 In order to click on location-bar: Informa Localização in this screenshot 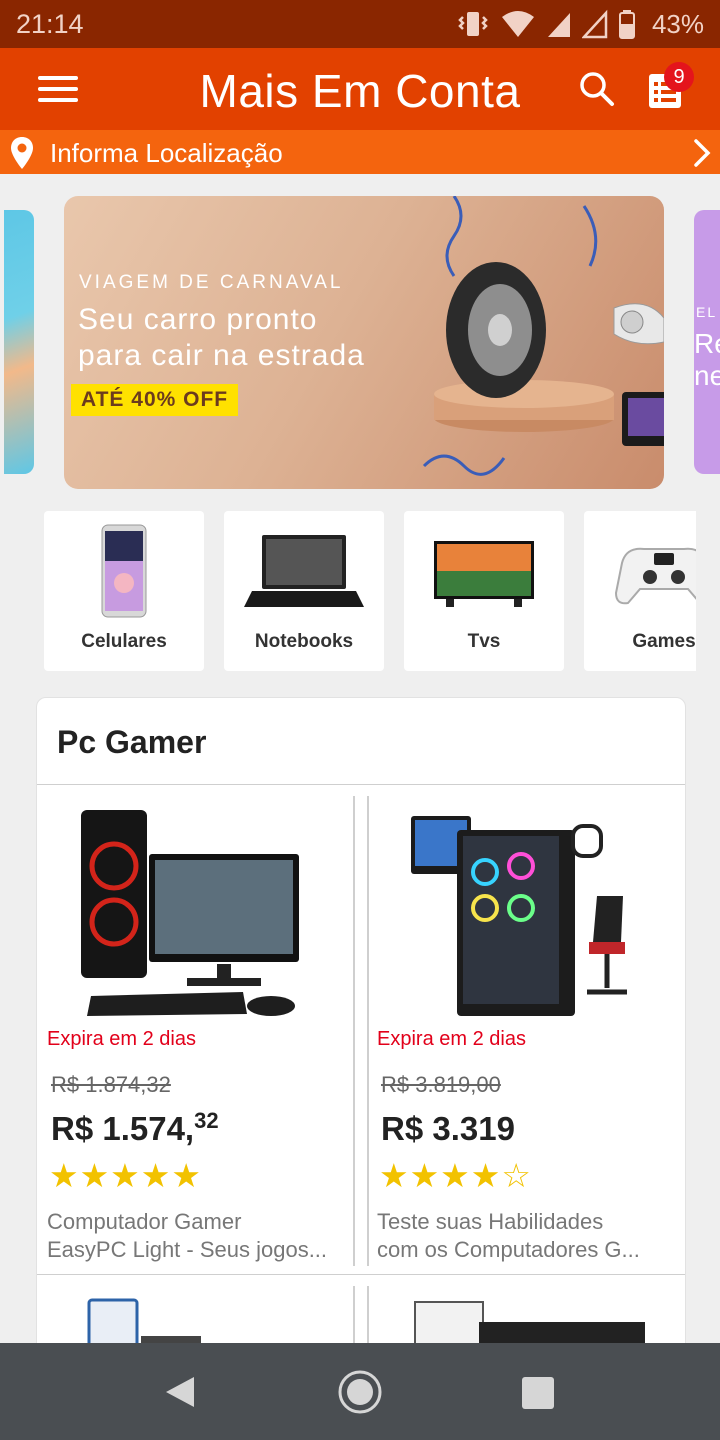, I will do `click(360, 152)`.